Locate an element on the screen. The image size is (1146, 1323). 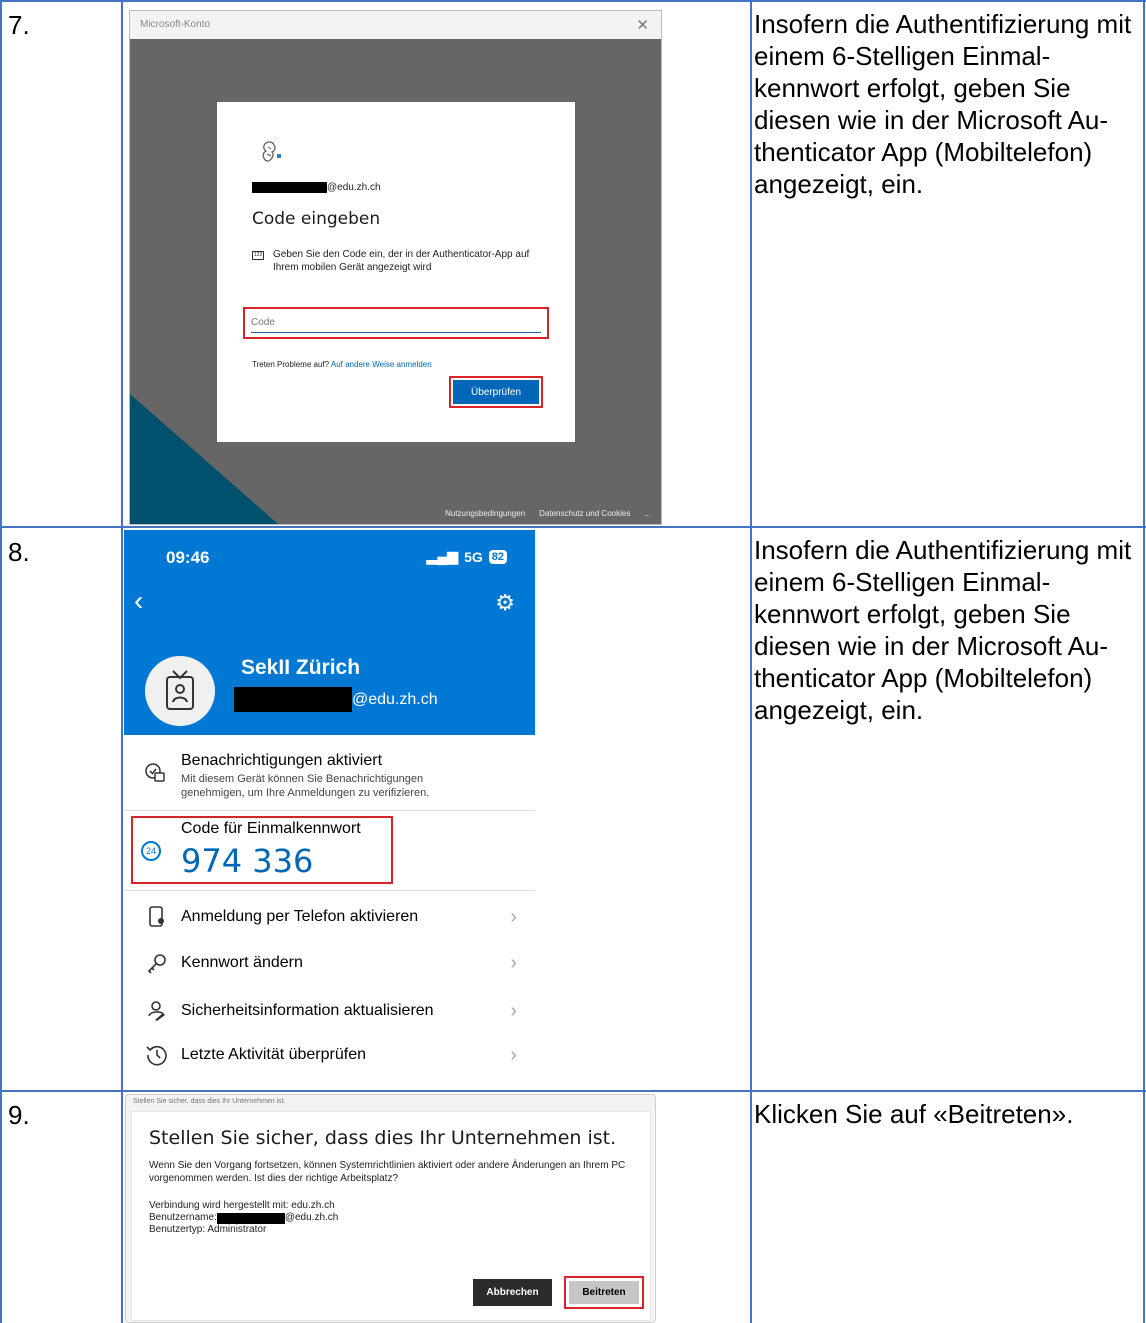
username-domain: @edu.zh.ch is located at coordinates (311, 1217).